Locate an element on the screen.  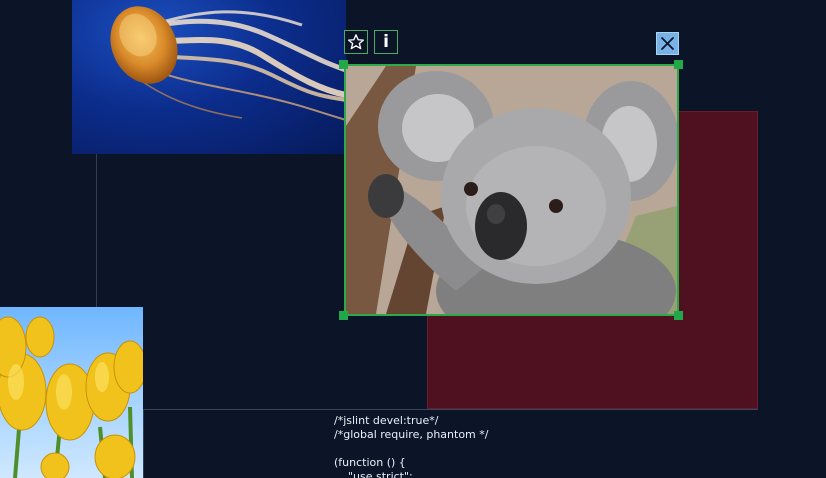
info-button: i is located at coordinates (386, 42).